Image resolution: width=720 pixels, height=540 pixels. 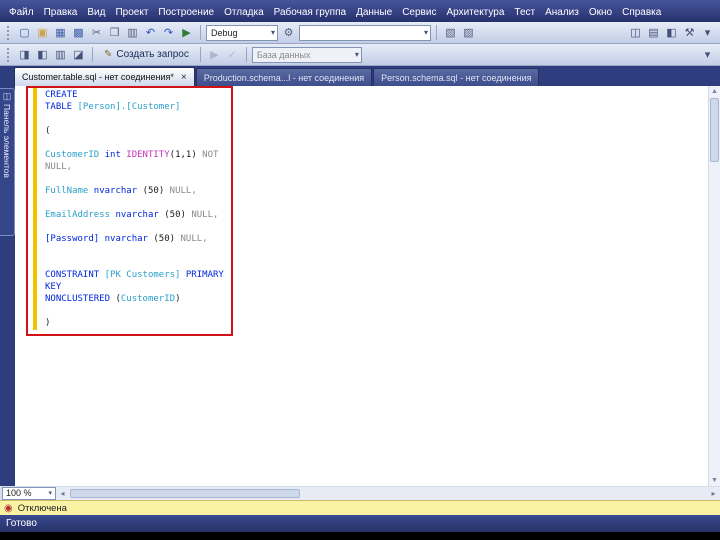 What do you see at coordinates (475, 12) in the screenshot?
I see `menu-item: Архитектура` at bounding box center [475, 12].